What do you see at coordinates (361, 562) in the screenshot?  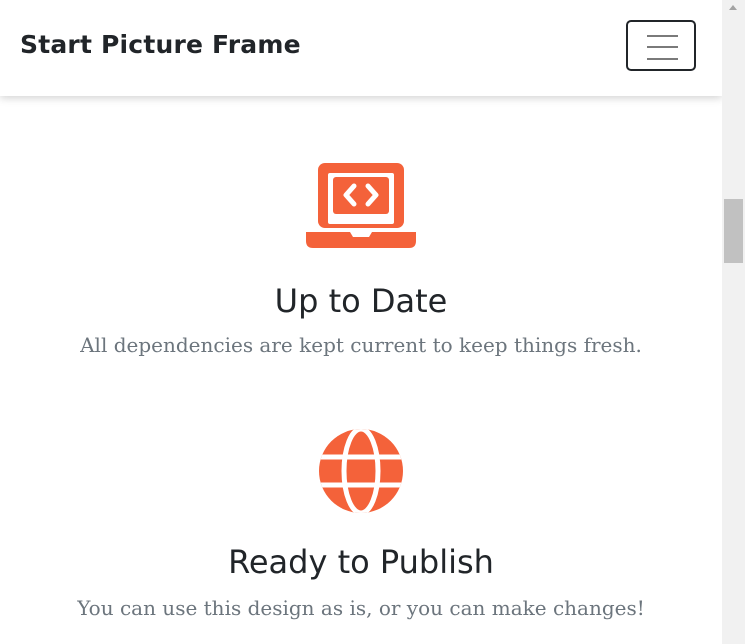 I see `feature-title: Ready to Publish` at bounding box center [361, 562].